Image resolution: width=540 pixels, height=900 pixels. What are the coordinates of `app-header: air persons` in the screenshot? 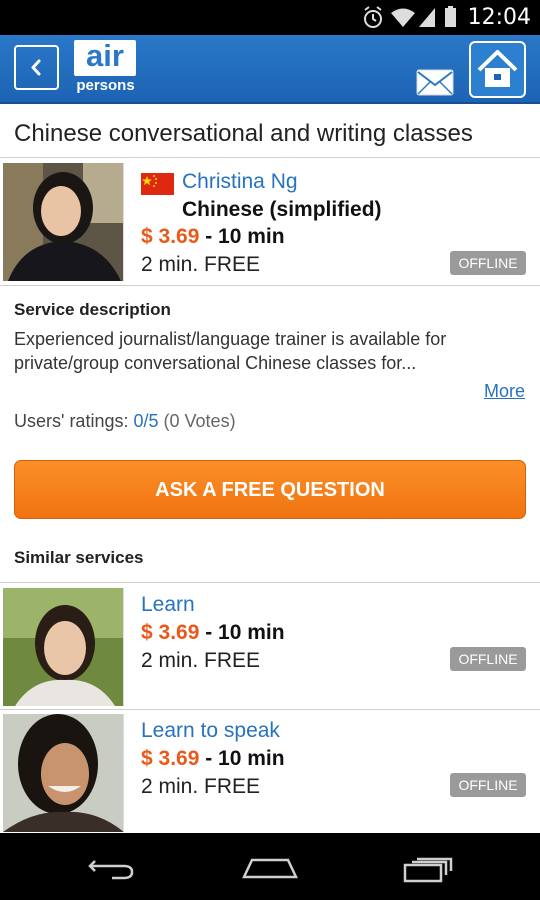 It's located at (270, 69).